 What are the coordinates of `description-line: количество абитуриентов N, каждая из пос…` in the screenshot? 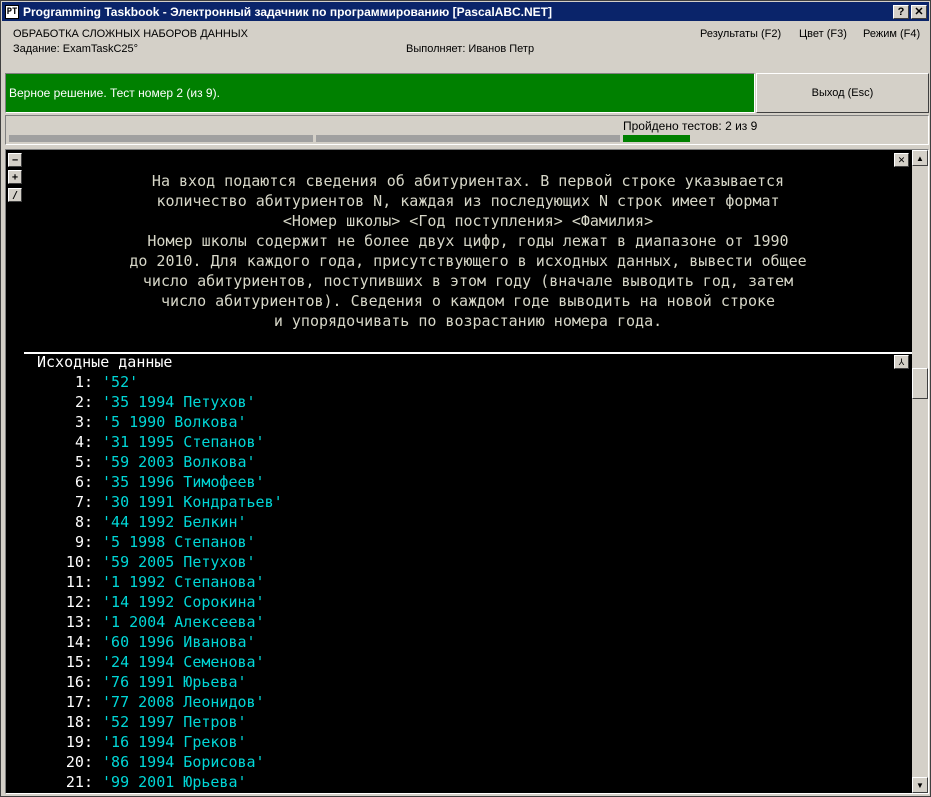 It's located at (468, 201).